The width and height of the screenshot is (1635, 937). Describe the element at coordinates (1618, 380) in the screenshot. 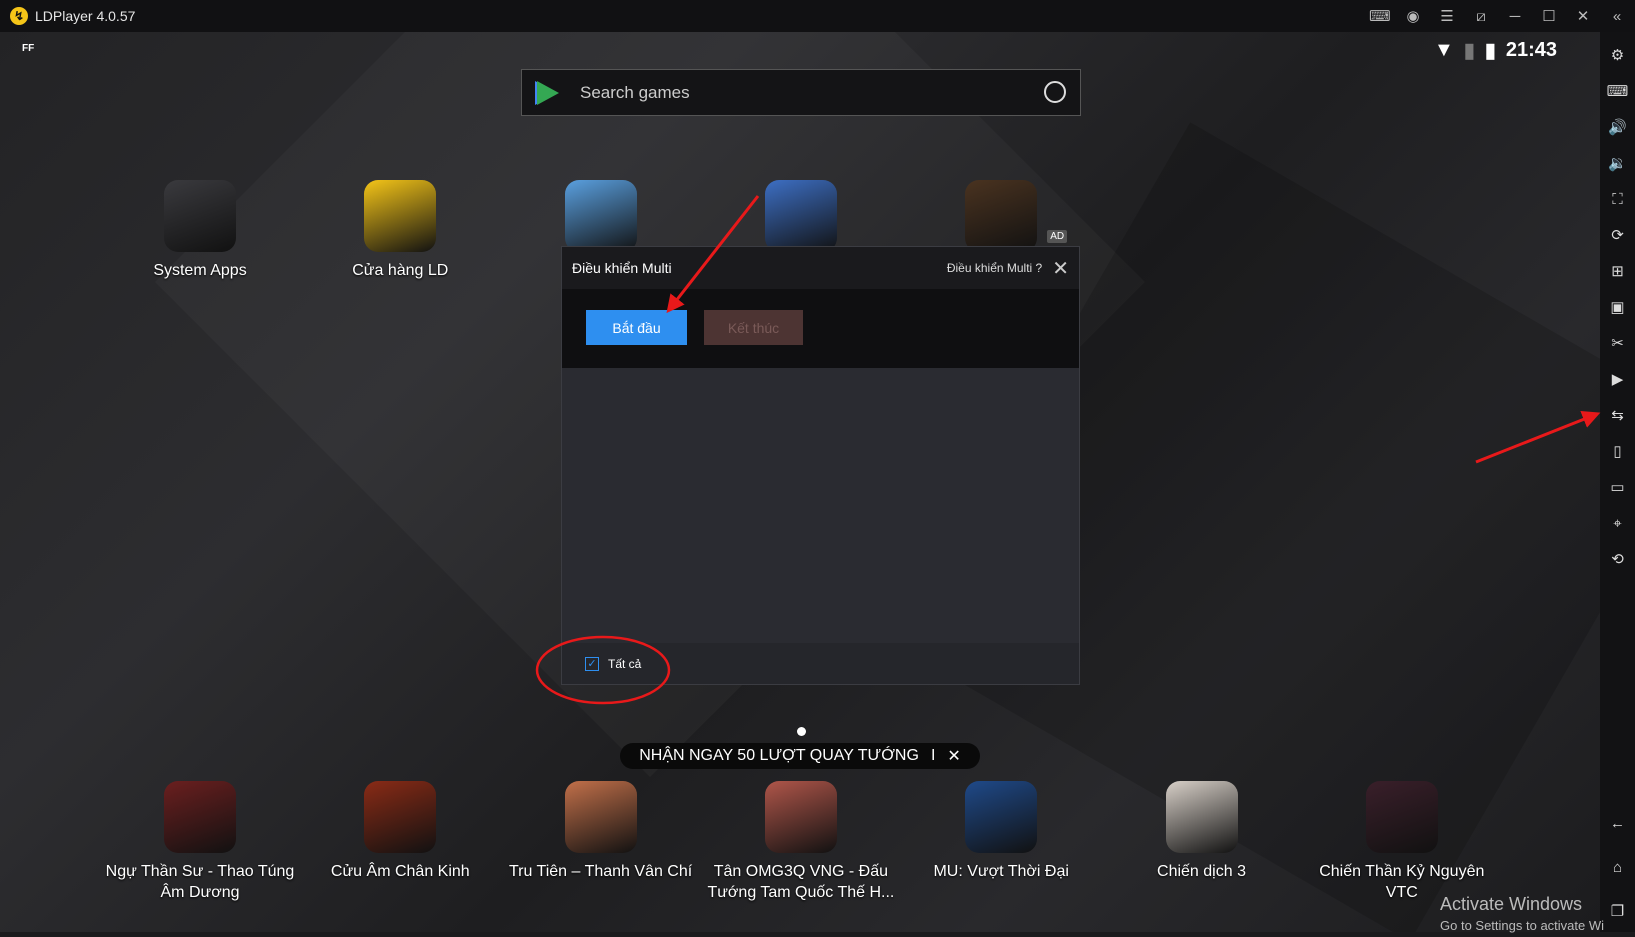

I see `record-icon: ▶` at that location.